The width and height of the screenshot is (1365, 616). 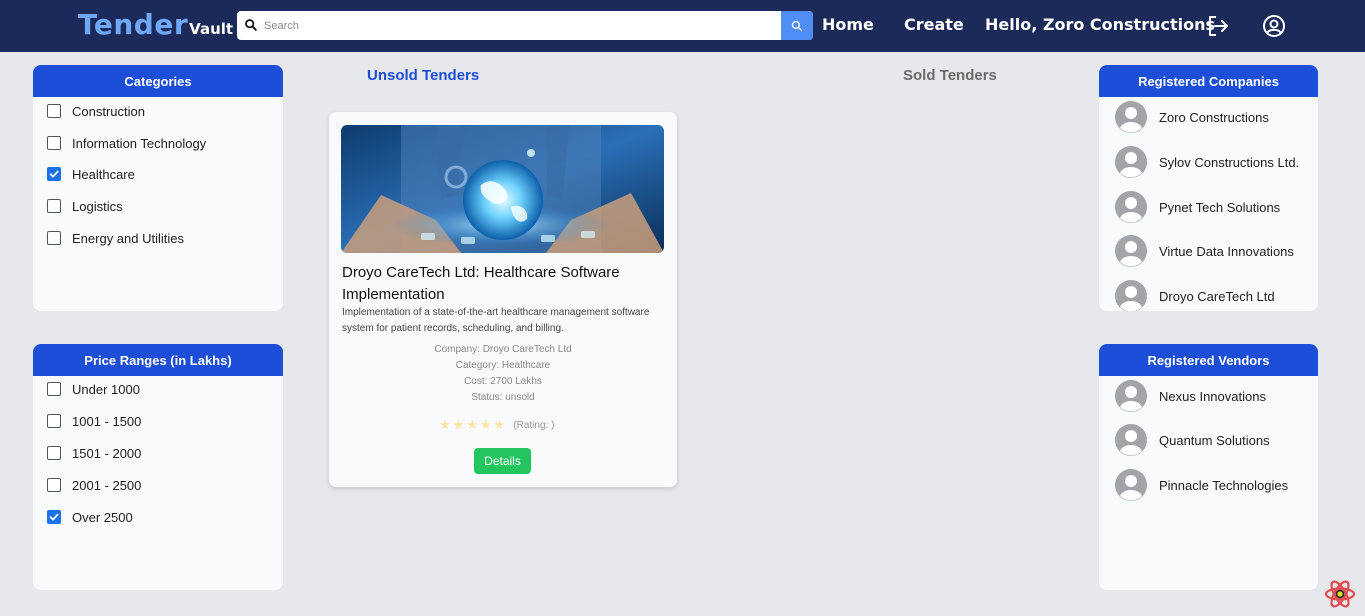 I want to click on search-button, so click(x=797, y=25).